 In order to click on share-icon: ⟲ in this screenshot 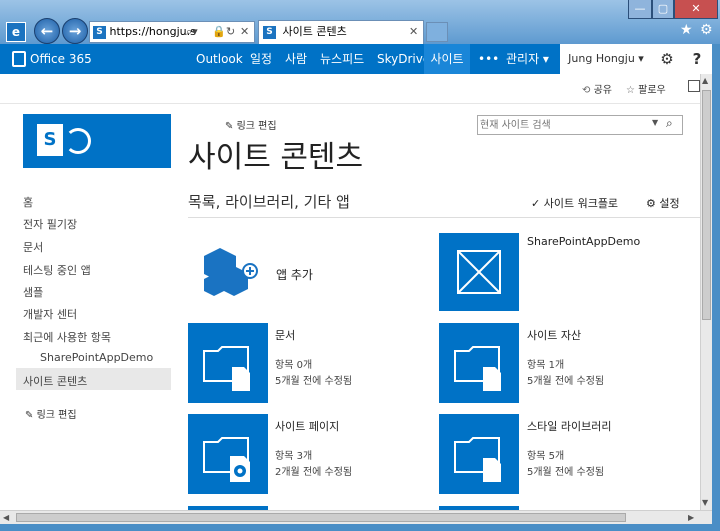, I will do `click(586, 90)`.